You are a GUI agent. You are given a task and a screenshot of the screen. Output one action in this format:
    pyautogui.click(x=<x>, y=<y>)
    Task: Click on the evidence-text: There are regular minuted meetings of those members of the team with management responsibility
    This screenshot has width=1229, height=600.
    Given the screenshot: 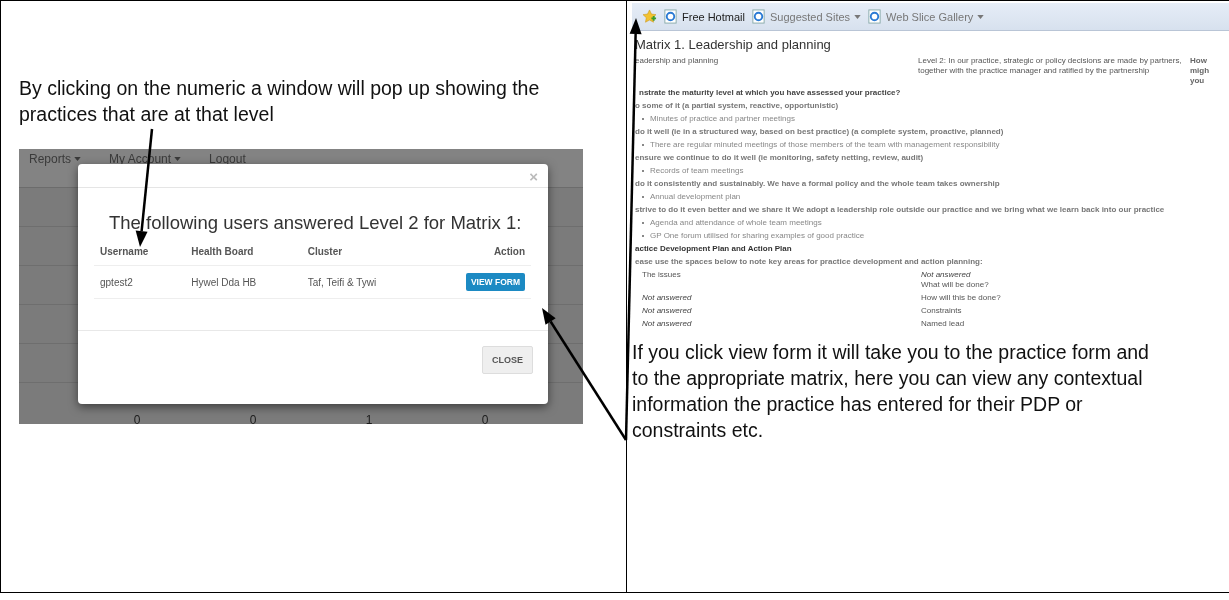 What is the action you would take?
    pyautogui.click(x=825, y=145)
    